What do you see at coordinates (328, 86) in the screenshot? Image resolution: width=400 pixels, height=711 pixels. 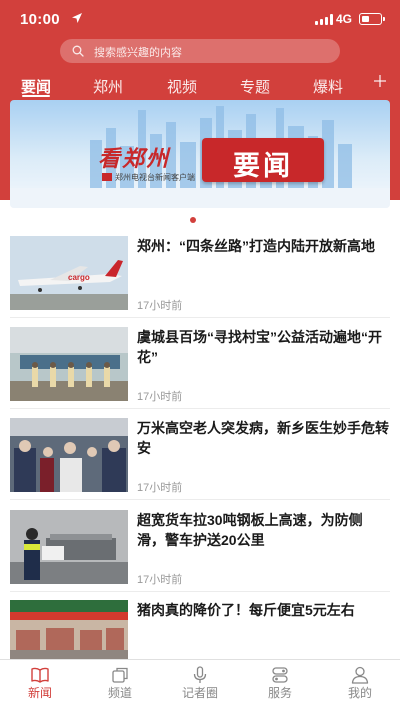 I see `tab-baoliao: 爆料` at bounding box center [328, 86].